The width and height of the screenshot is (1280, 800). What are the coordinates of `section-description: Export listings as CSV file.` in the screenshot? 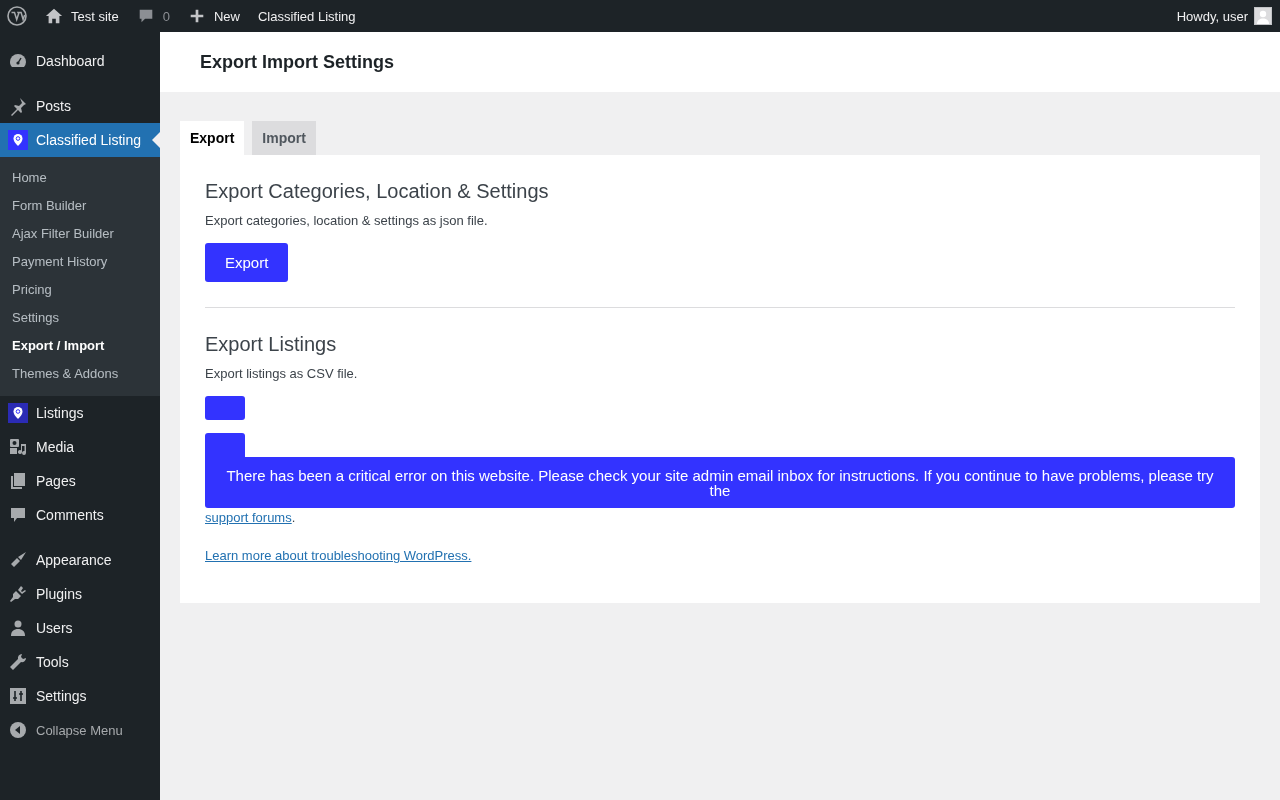 It's located at (282, 373).